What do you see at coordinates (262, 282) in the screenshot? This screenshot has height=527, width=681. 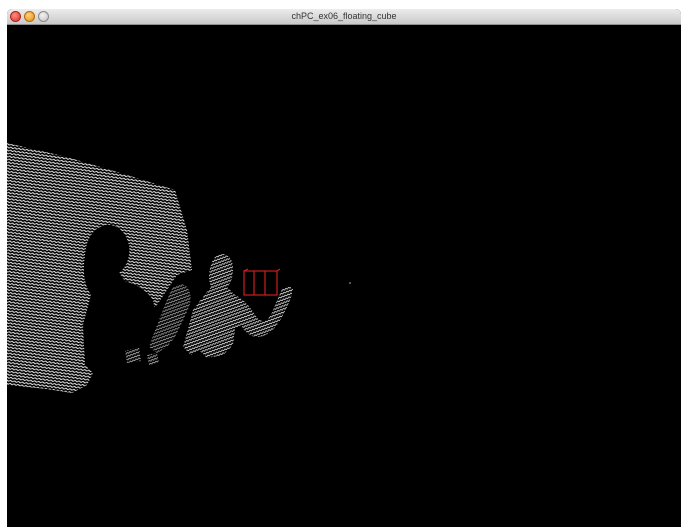 I see `floating-cube` at bounding box center [262, 282].